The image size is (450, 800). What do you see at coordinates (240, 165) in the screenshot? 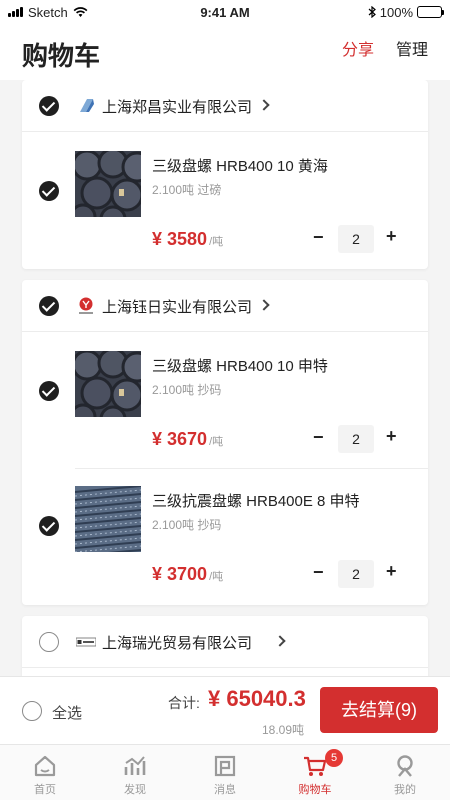
I see `product-title: 三级盘螺 HRB400 10 黄海` at bounding box center [240, 165].